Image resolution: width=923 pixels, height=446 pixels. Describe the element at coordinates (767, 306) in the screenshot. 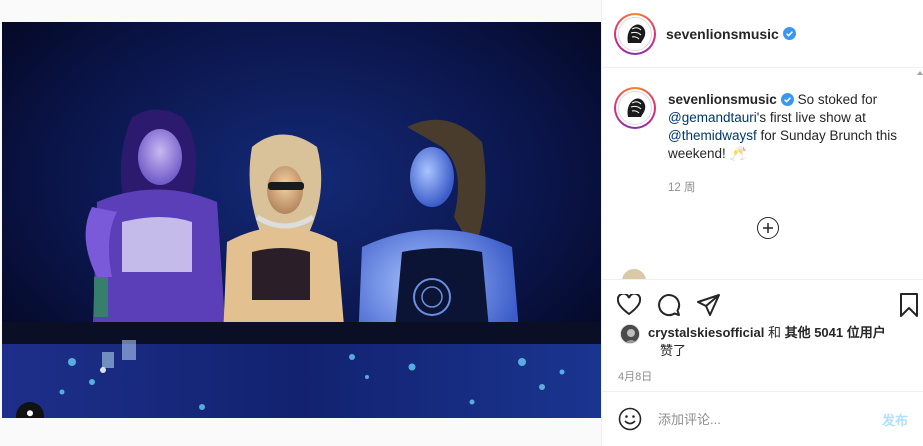

I see `action-bar` at that location.